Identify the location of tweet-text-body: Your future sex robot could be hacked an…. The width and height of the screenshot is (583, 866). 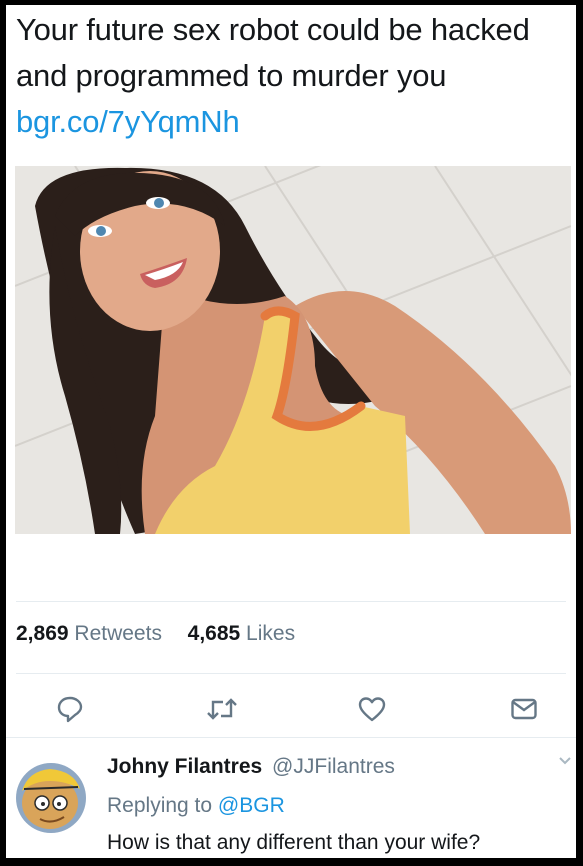
(273, 52).